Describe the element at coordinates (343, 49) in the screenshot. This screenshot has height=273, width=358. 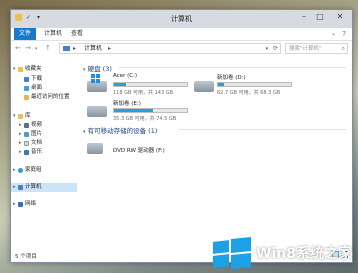
I see `search-icon: ⌕` at that location.